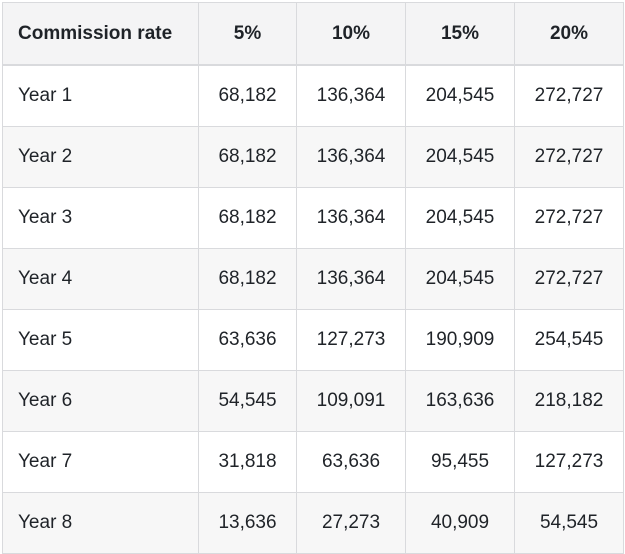 This screenshot has width=625, height=554. I want to click on cell-value: 40,909, so click(460, 523).